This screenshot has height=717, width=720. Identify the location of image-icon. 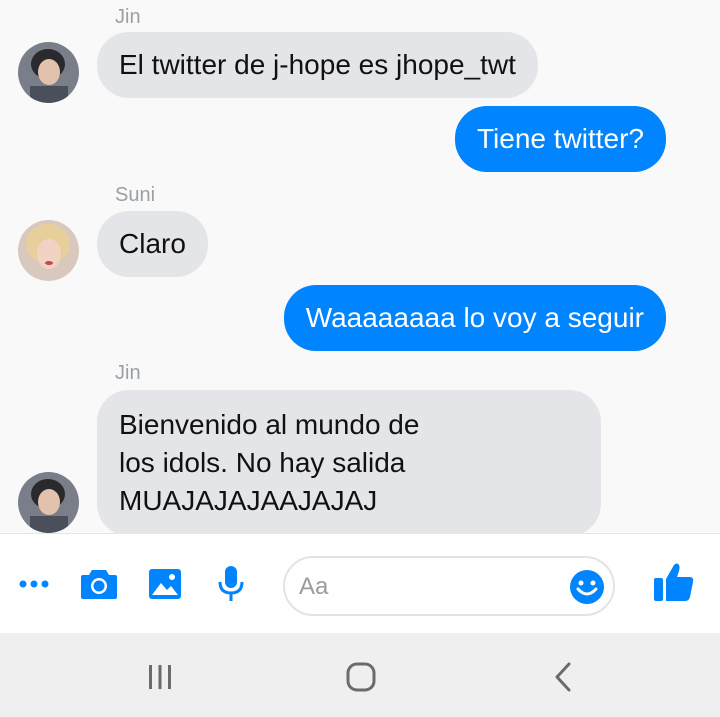
(165, 584).